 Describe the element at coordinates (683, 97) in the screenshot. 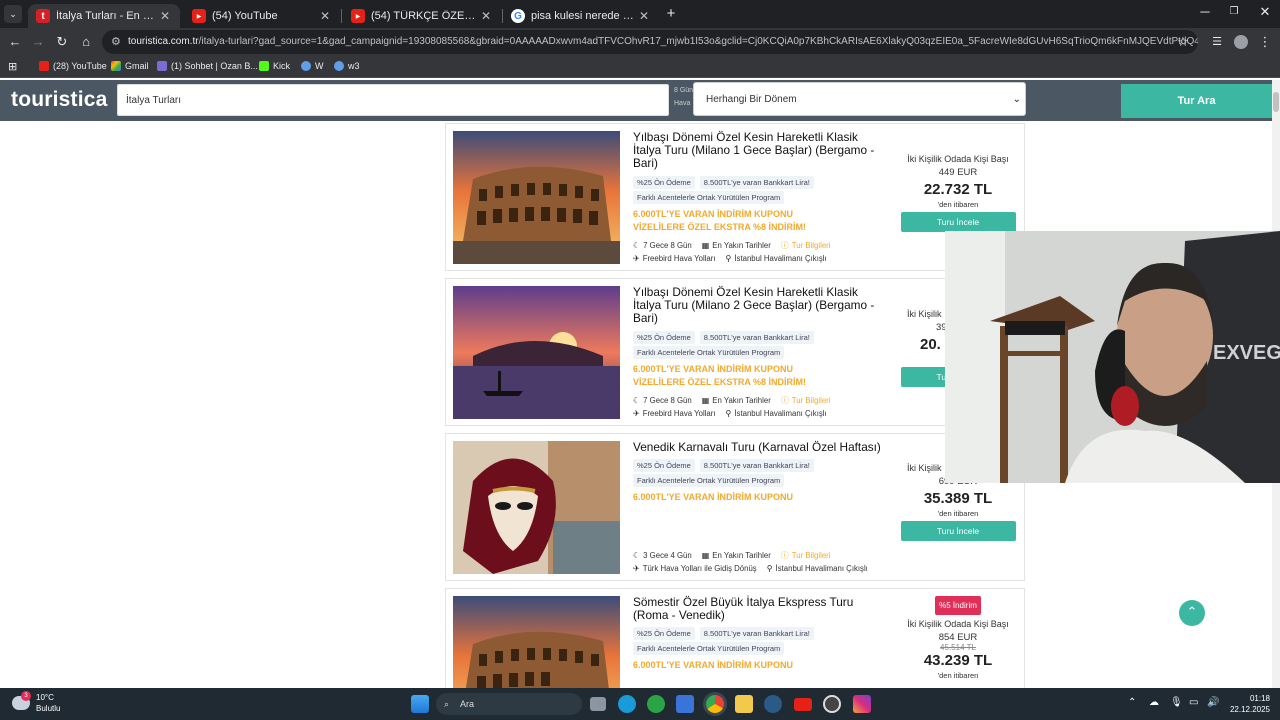

I see `header-peek: 8 Gün Hava` at that location.